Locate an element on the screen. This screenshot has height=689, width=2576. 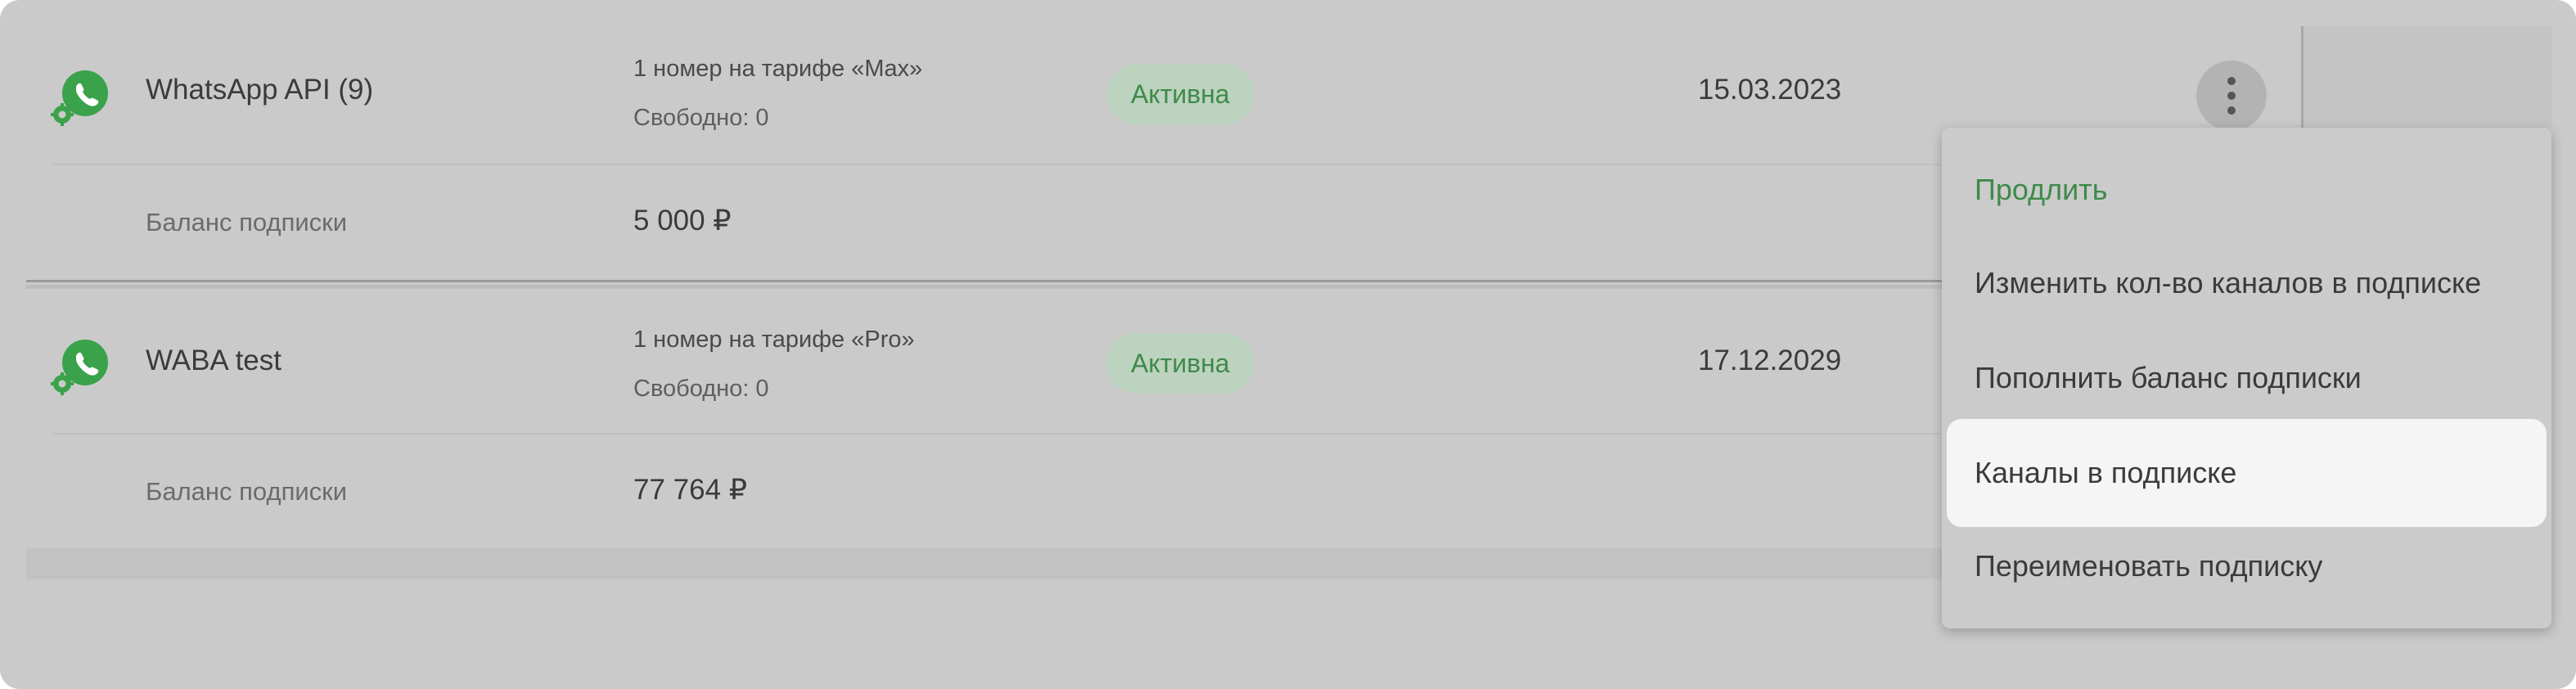
balance-value: 5 000 ₽ is located at coordinates (682, 220).